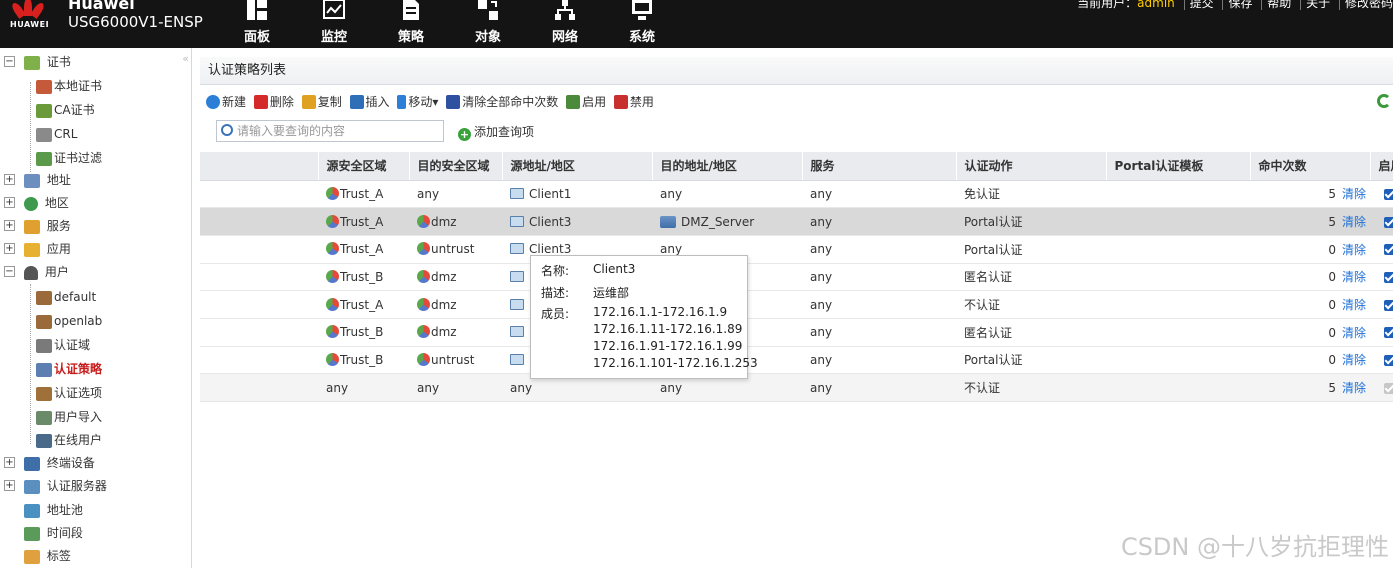  Describe the element at coordinates (586, 102) in the screenshot. I see `enable-button: 启用` at that location.